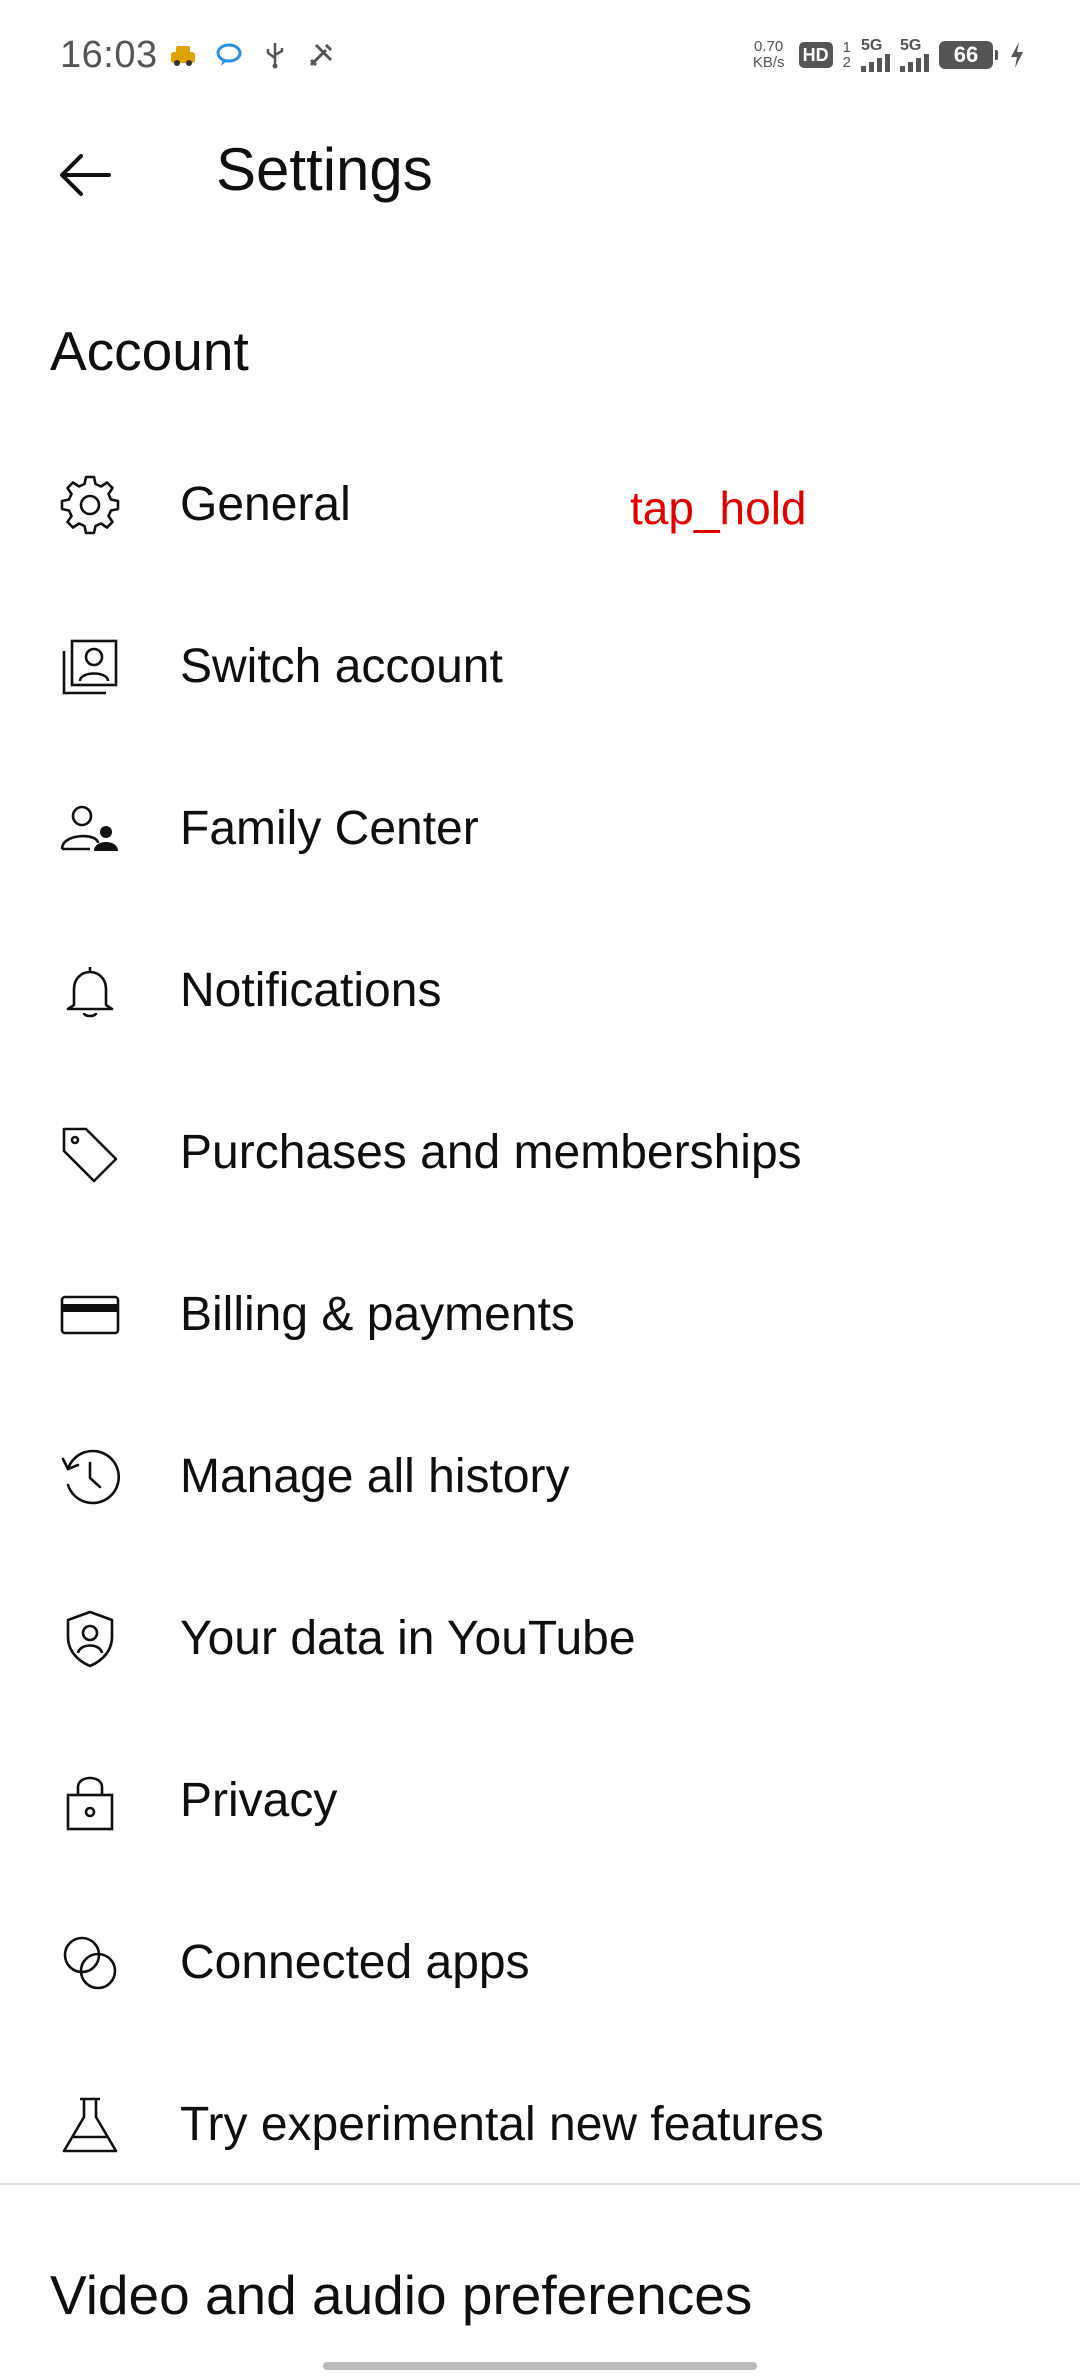 The height and width of the screenshot is (2376, 1080). Describe the element at coordinates (502, 2124) in the screenshot. I see `item-label: Try experimental new features` at that location.